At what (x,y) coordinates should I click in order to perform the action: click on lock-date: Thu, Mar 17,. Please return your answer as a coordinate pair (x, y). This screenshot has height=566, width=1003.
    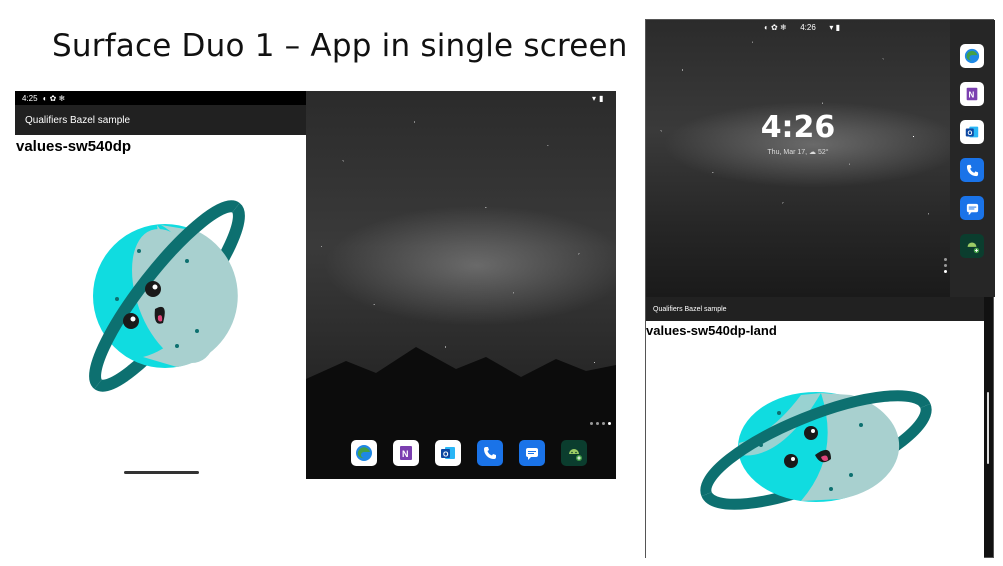
    Looking at the image, I should click on (787, 152).